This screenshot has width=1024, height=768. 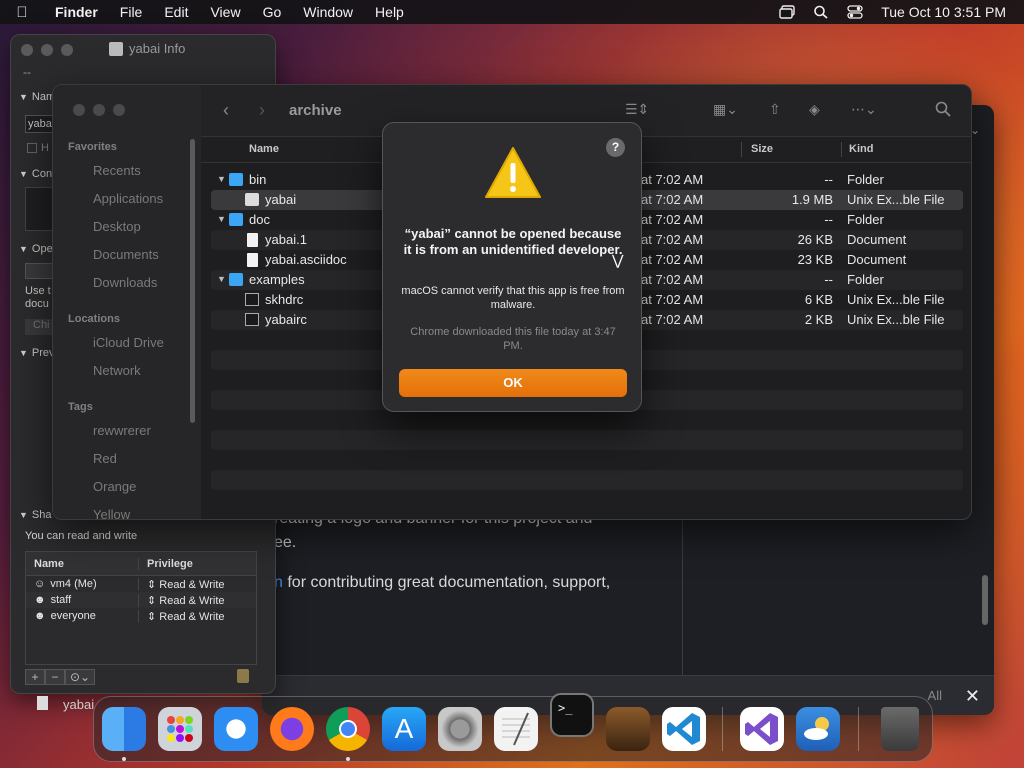 What do you see at coordinates (615, 147) in the screenshot?
I see `help-button: ?` at bounding box center [615, 147].